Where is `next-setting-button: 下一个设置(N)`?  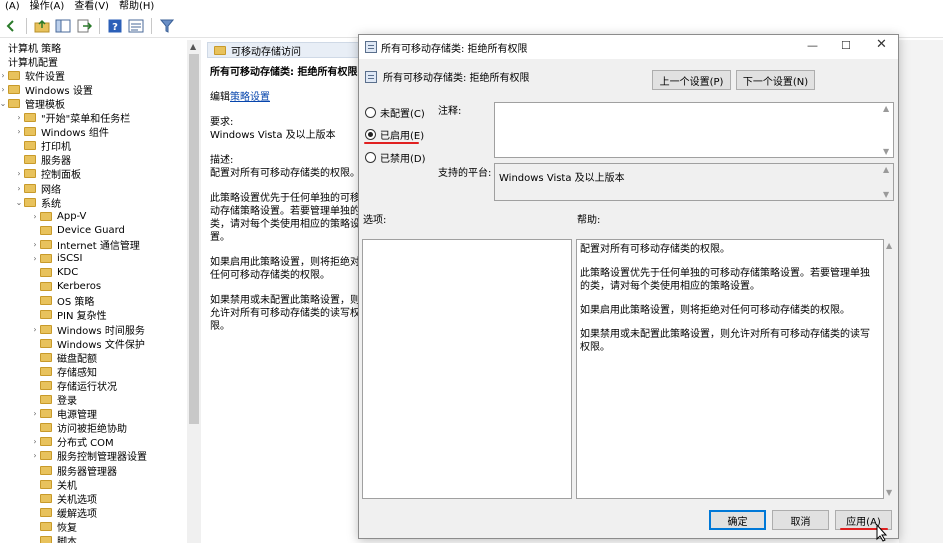 next-setting-button: 下一个设置(N) is located at coordinates (775, 80).